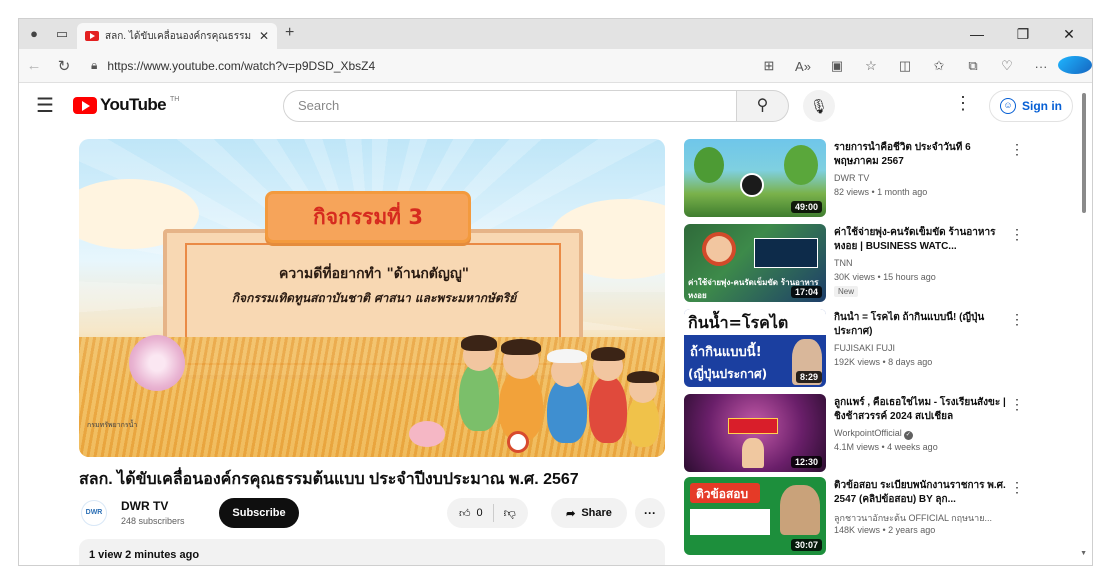 Image resolution: width=1106 pixels, height=571 pixels. I want to click on channel-name: DWR TV, so click(144, 506).